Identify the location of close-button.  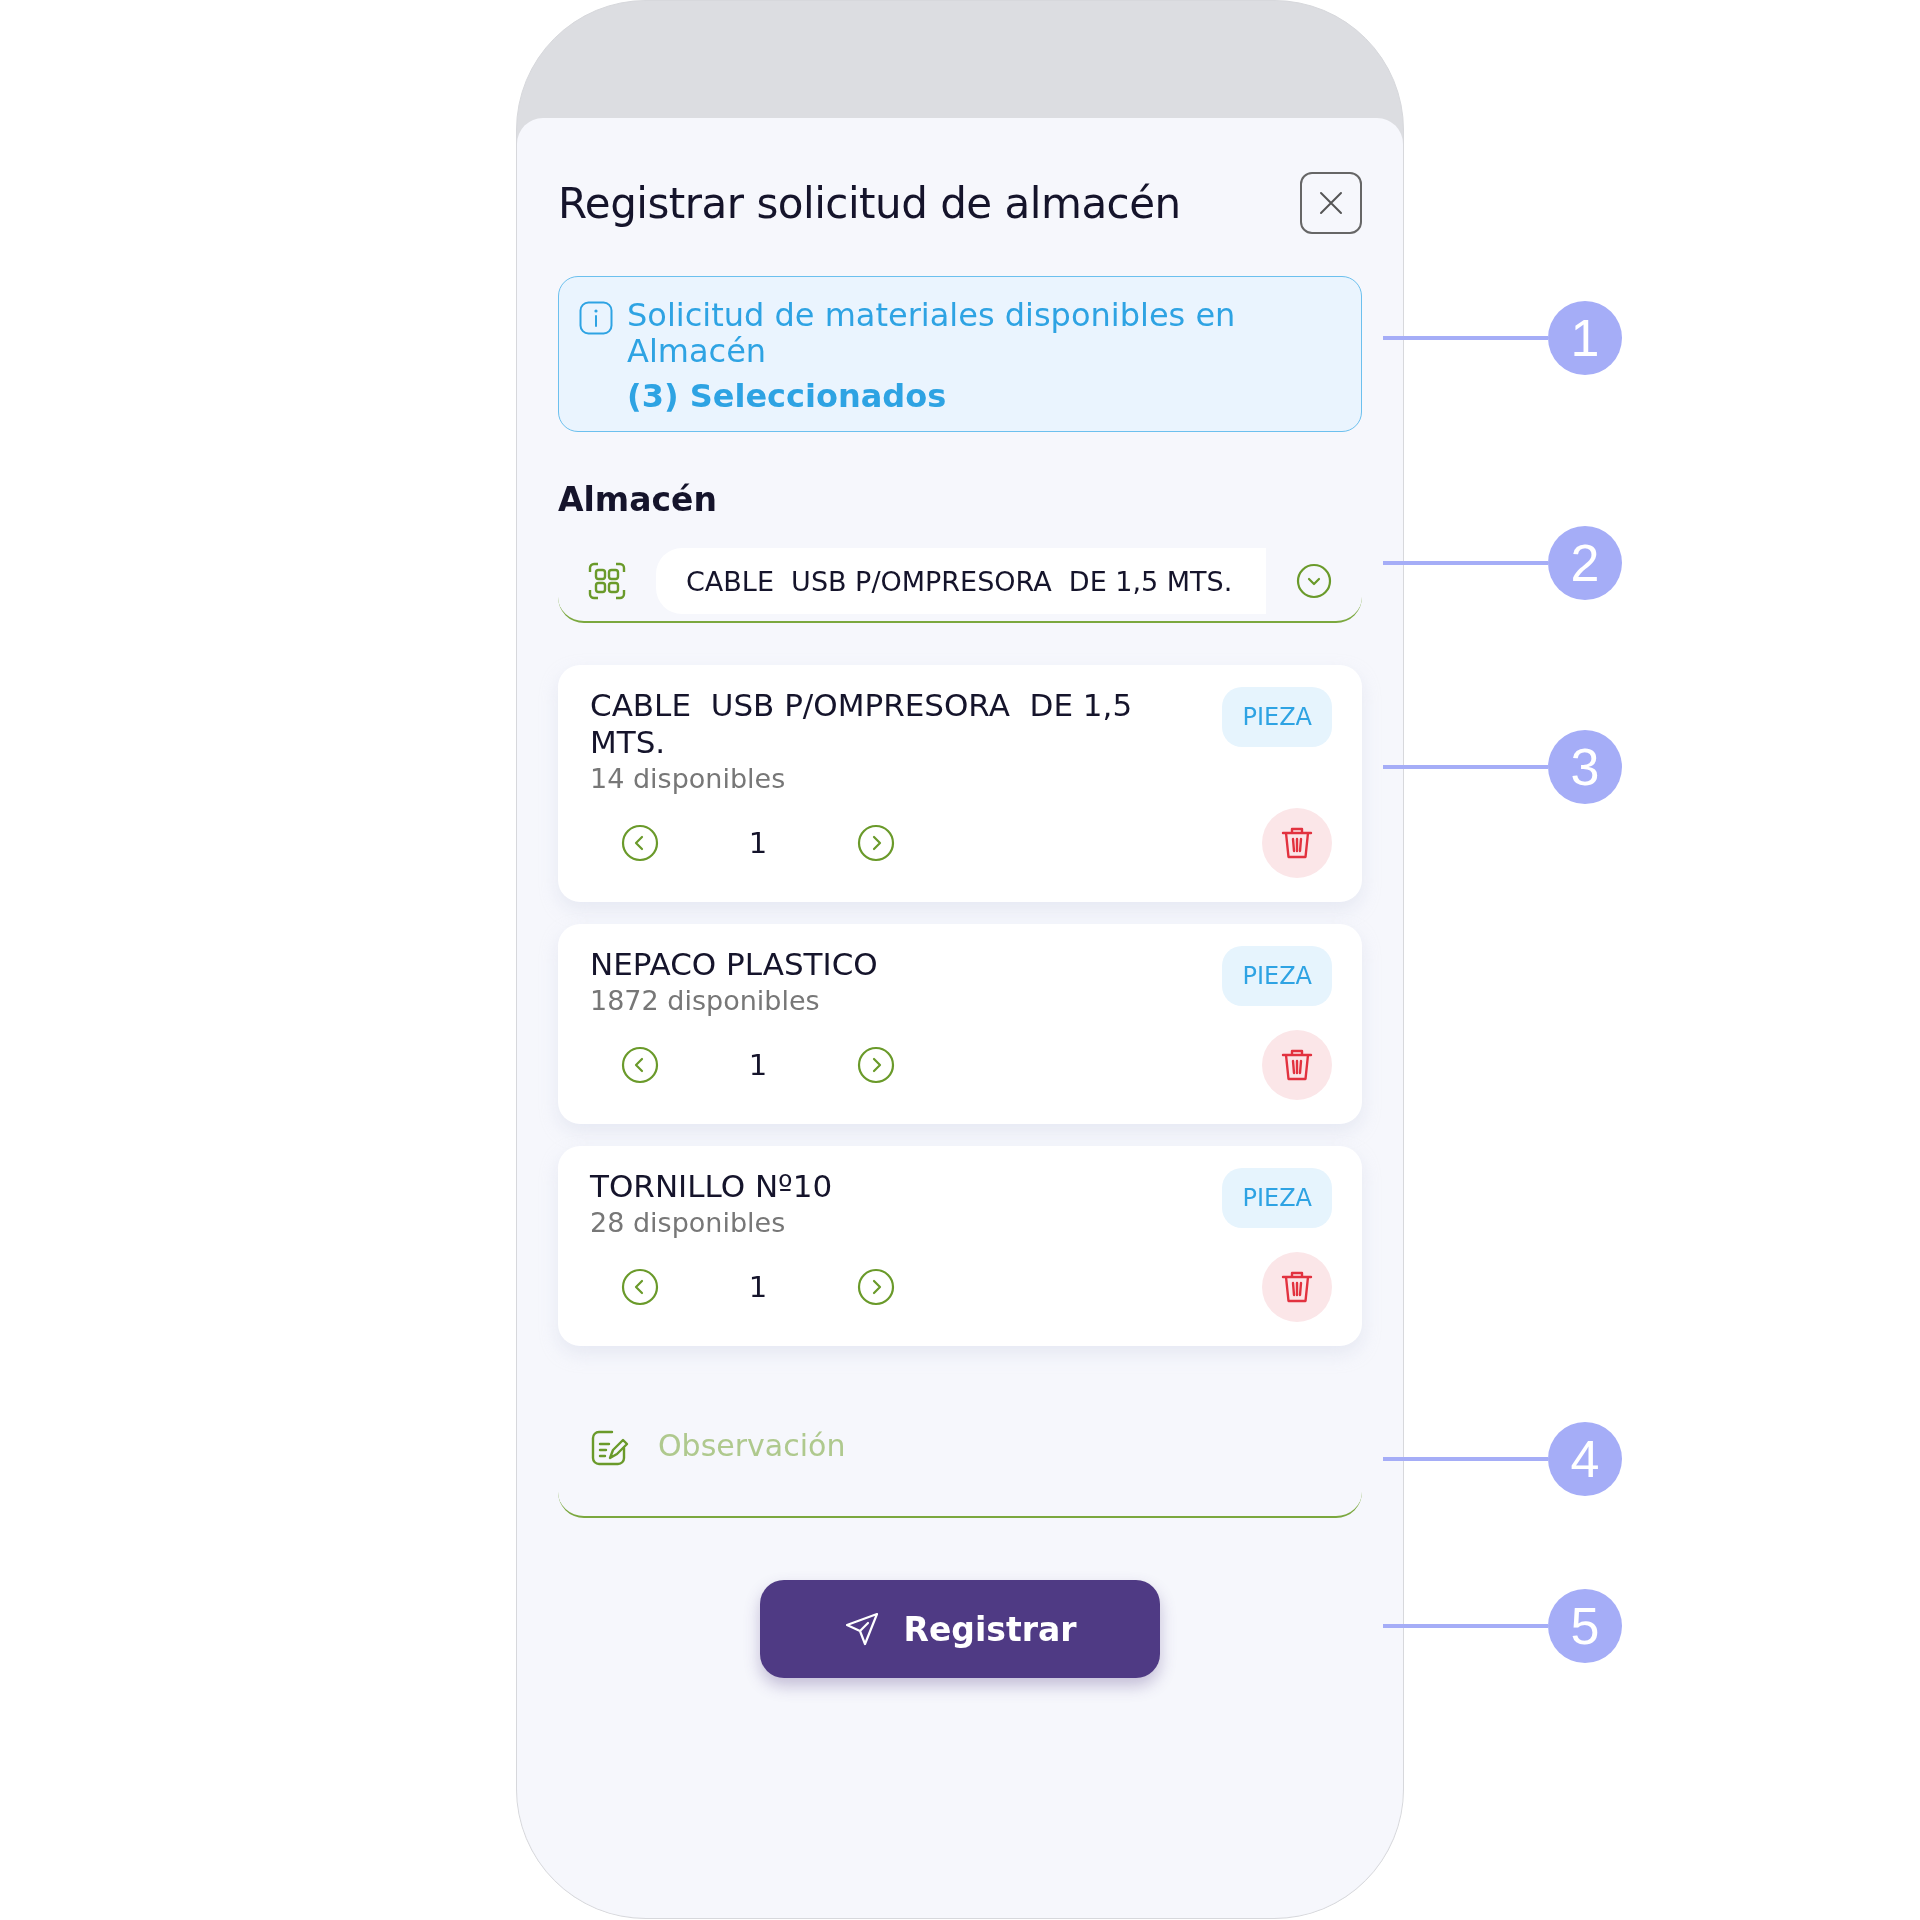
(1331, 203).